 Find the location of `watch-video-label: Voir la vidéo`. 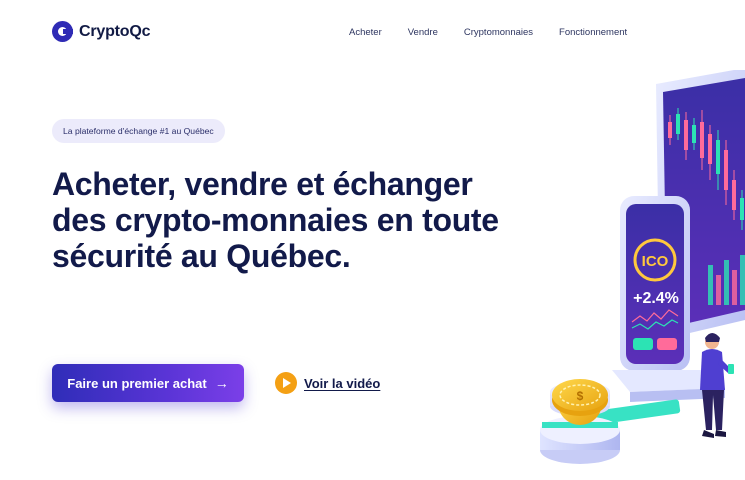

watch-video-label: Voir la vidéo is located at coordinates (342, 383).